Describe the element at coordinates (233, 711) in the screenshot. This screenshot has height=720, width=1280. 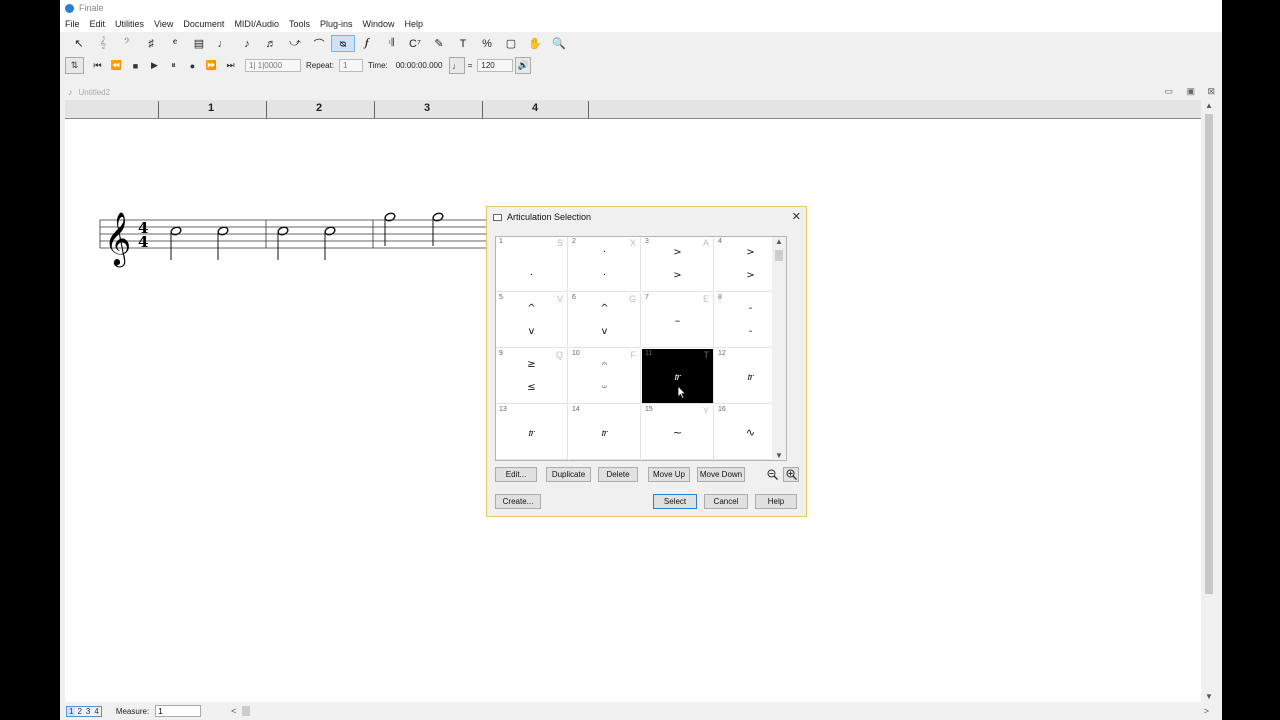
I see `scroll-left-icon: <` at that location.